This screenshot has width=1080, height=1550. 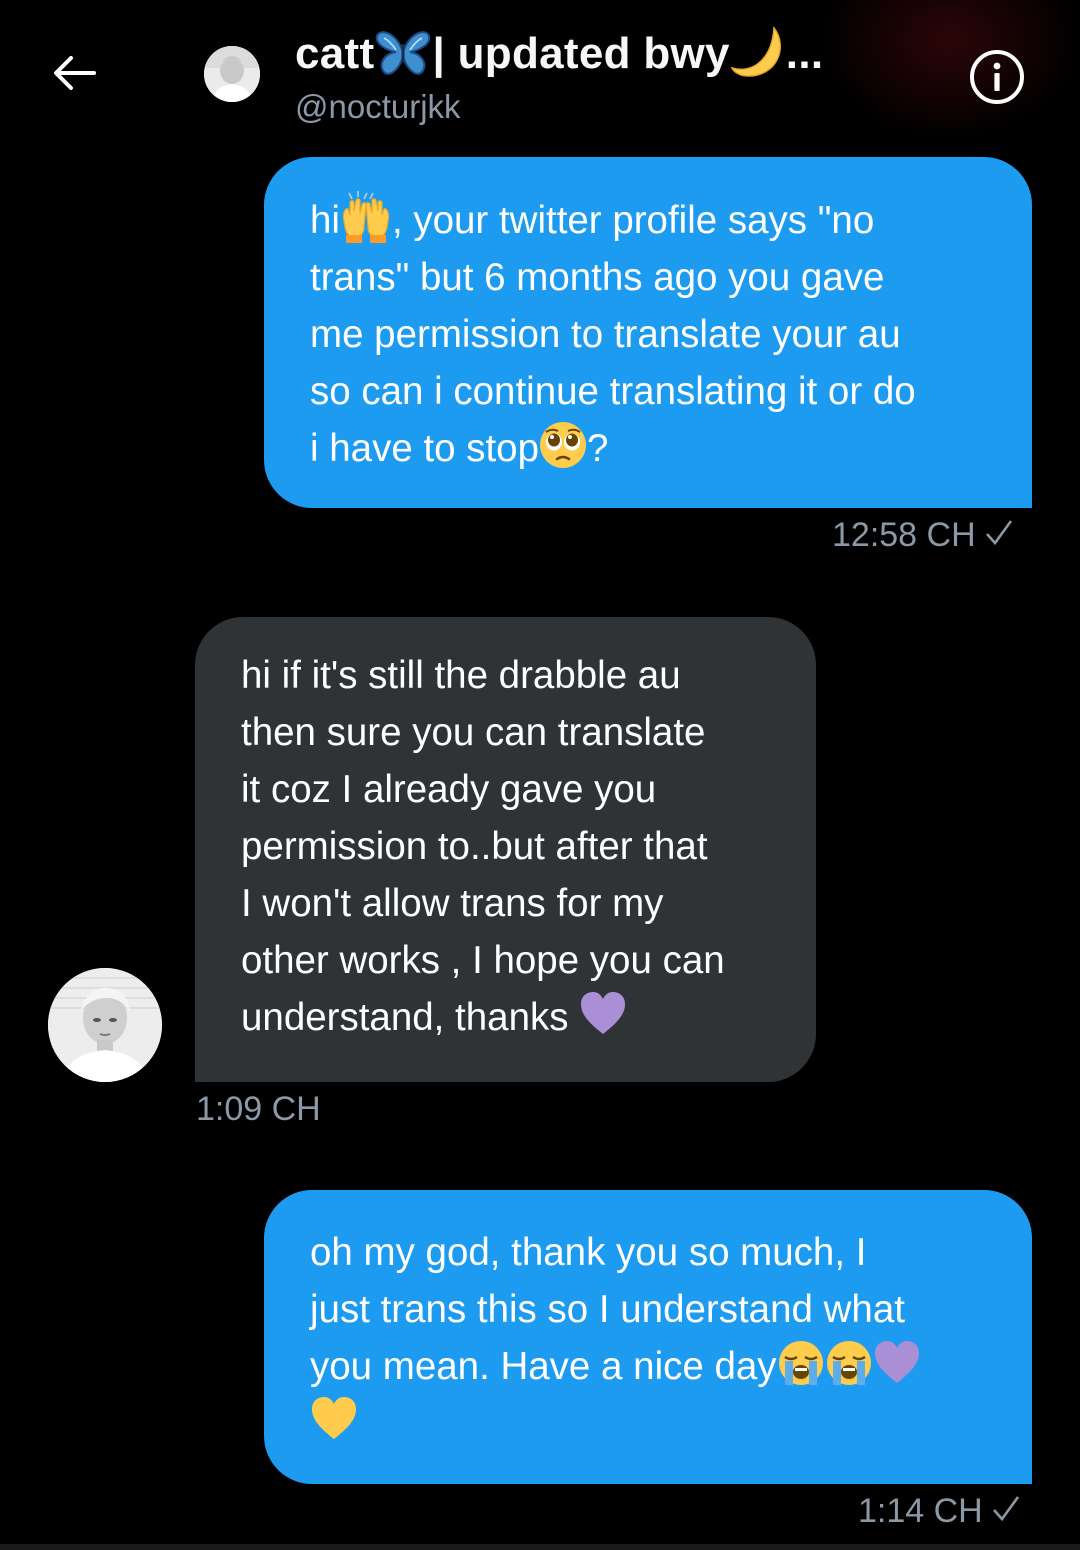 I want to click on conversation-header: catt | updated bwy ... @nocturjkk, so click(x=540, y=70).